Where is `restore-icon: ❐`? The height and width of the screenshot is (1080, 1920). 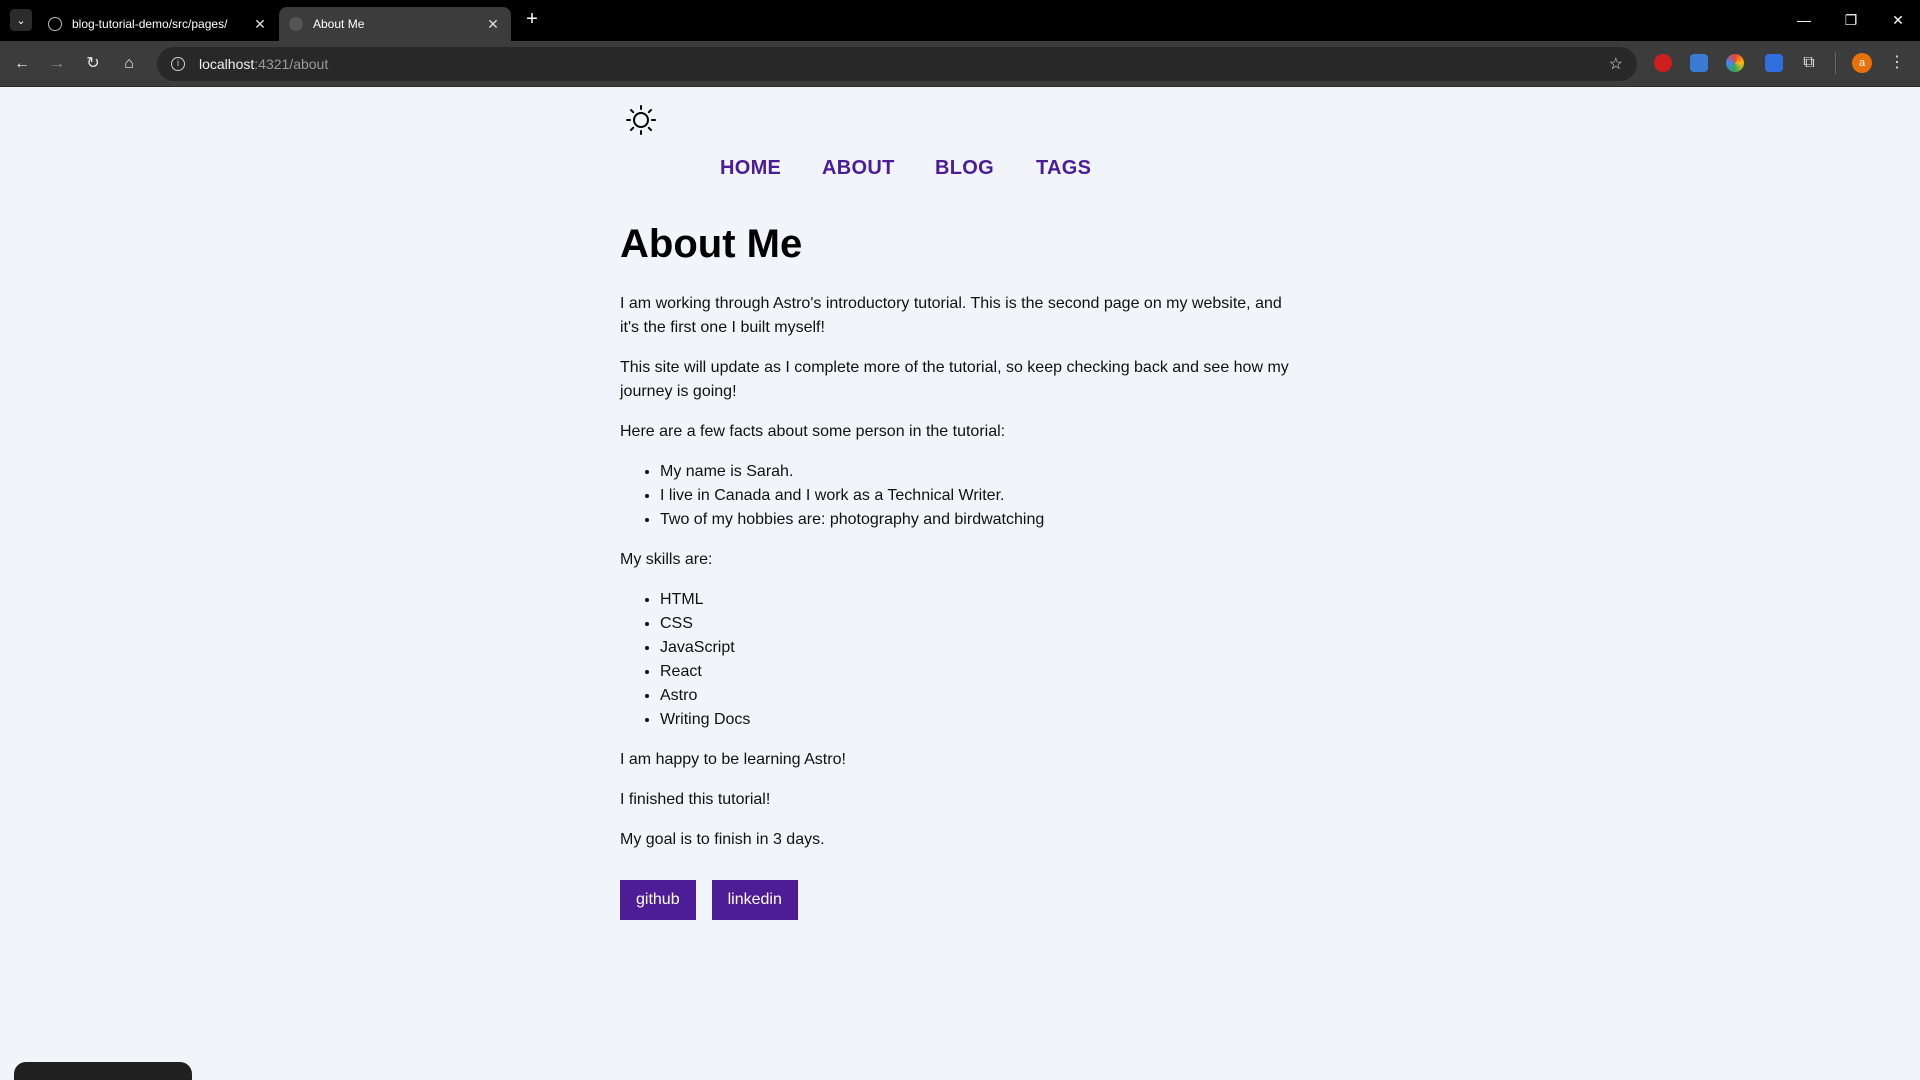 restore-icon: ❐ is located at coordinates (1851, 20).